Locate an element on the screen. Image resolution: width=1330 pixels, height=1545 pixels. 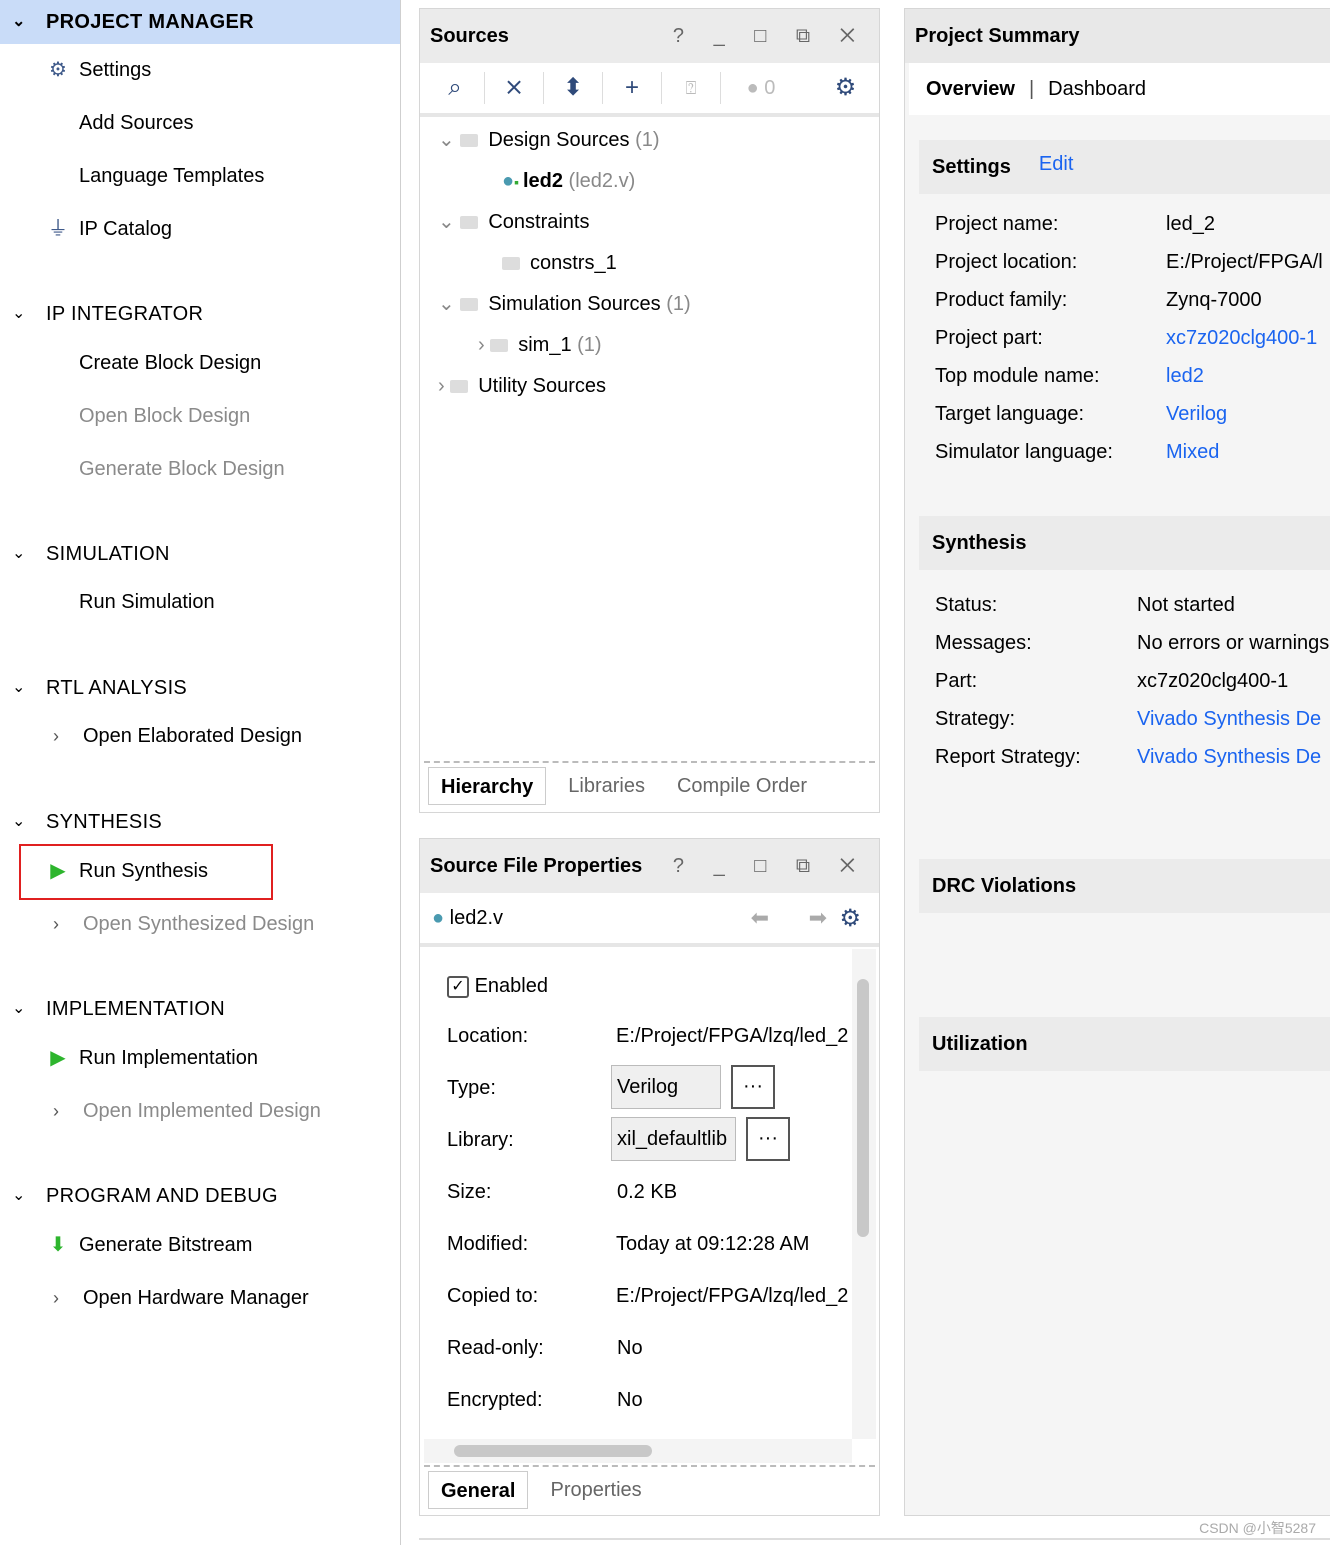
collapse-all-icon: ⨯ is located at coordinates (514, 88).